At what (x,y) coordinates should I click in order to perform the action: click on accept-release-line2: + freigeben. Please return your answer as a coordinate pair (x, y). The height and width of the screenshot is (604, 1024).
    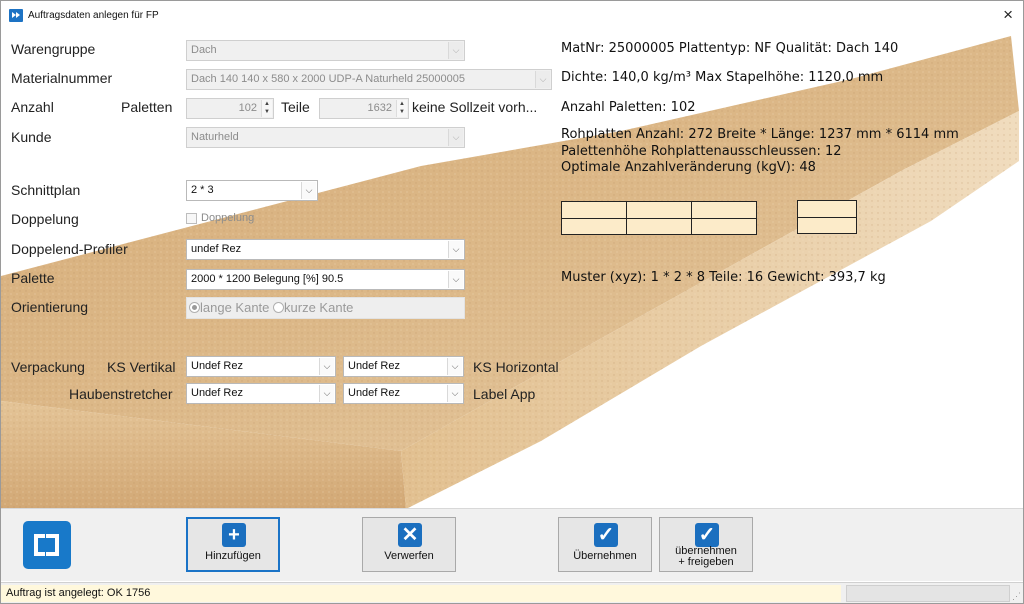
    Looking at the image, I should click on (706, 562).